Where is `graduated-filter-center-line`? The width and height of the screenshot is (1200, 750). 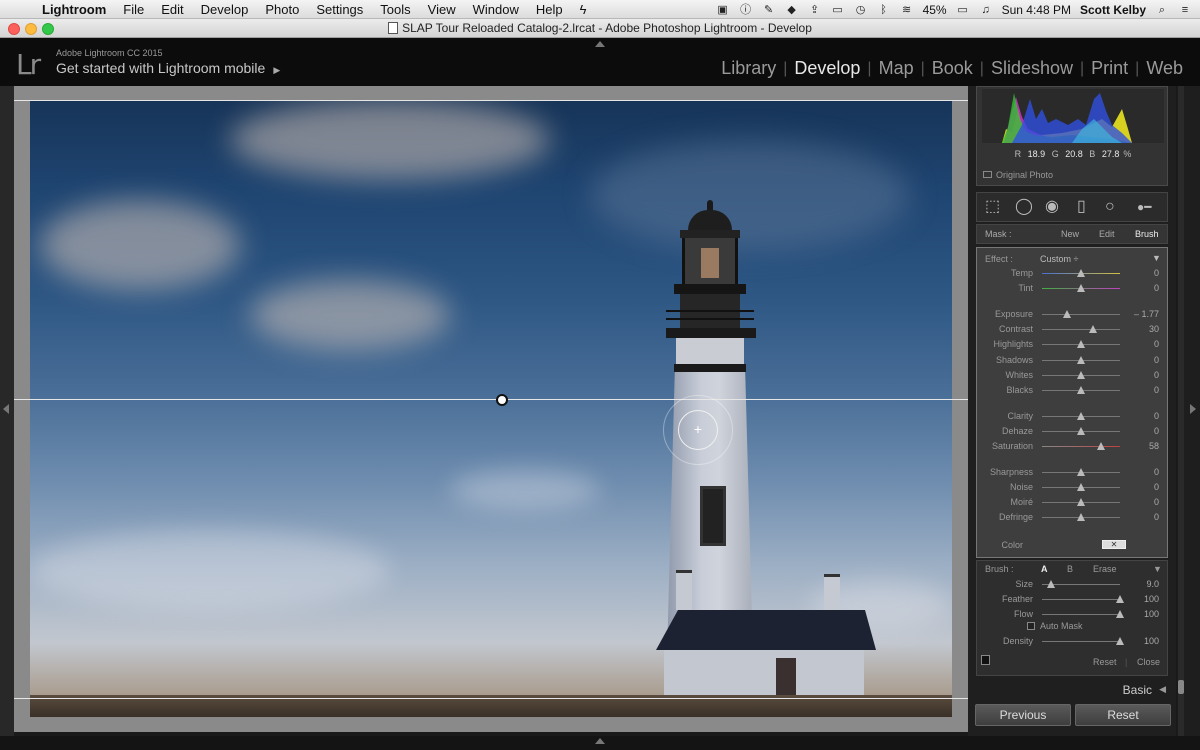
graduated-filter-center-line is located at coordinates (491, 399).